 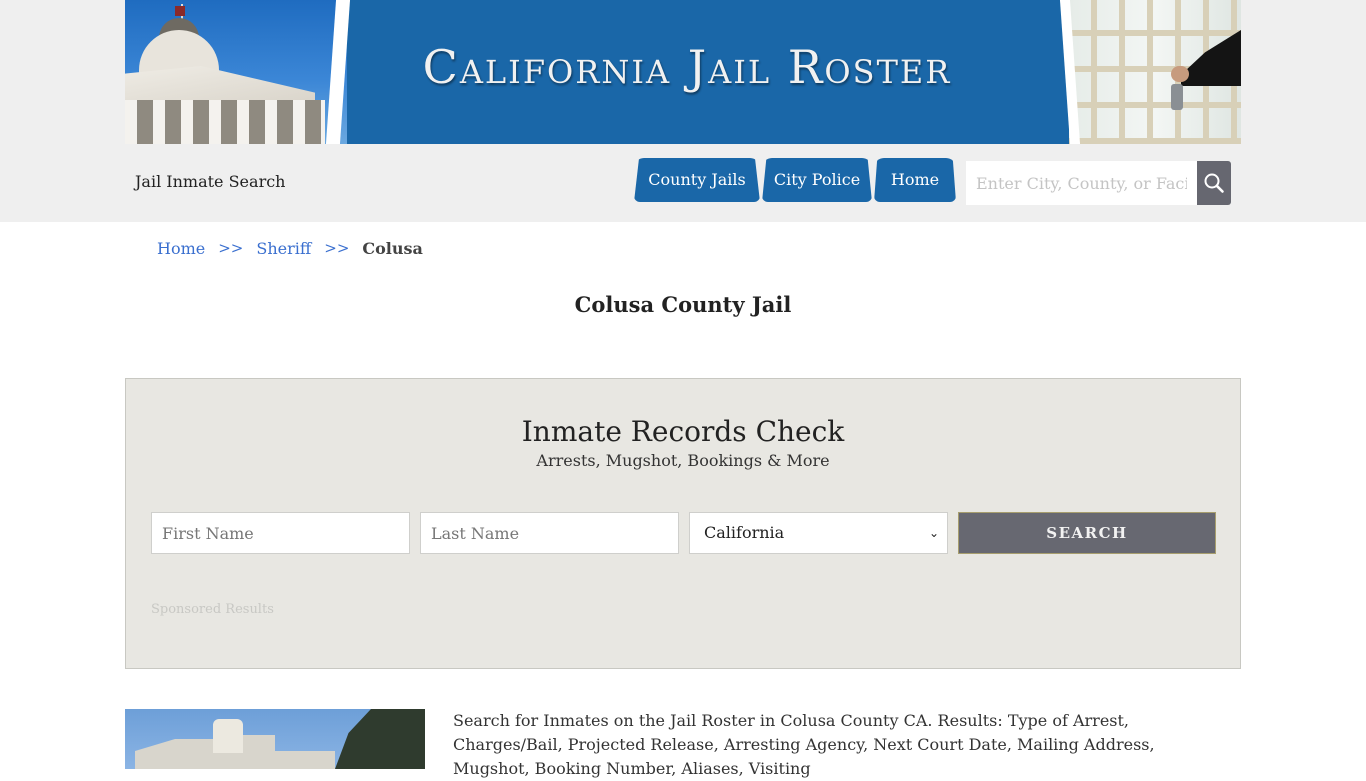 I want to click on banner-title: California Jail Roster, so click(x=687, y=67).